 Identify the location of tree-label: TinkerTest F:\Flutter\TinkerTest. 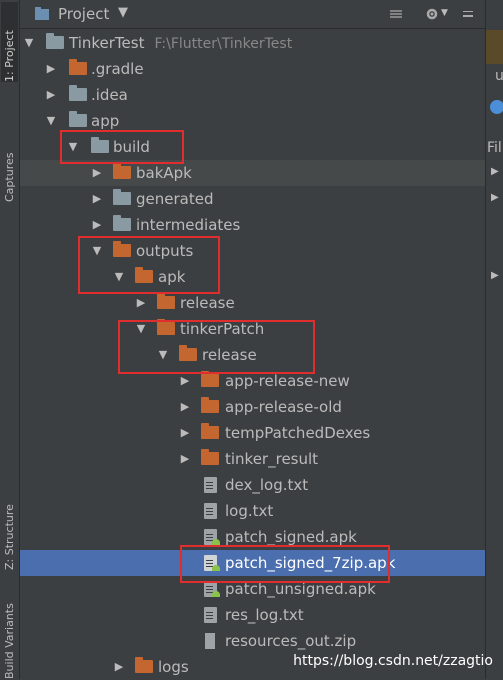
(181, 43).